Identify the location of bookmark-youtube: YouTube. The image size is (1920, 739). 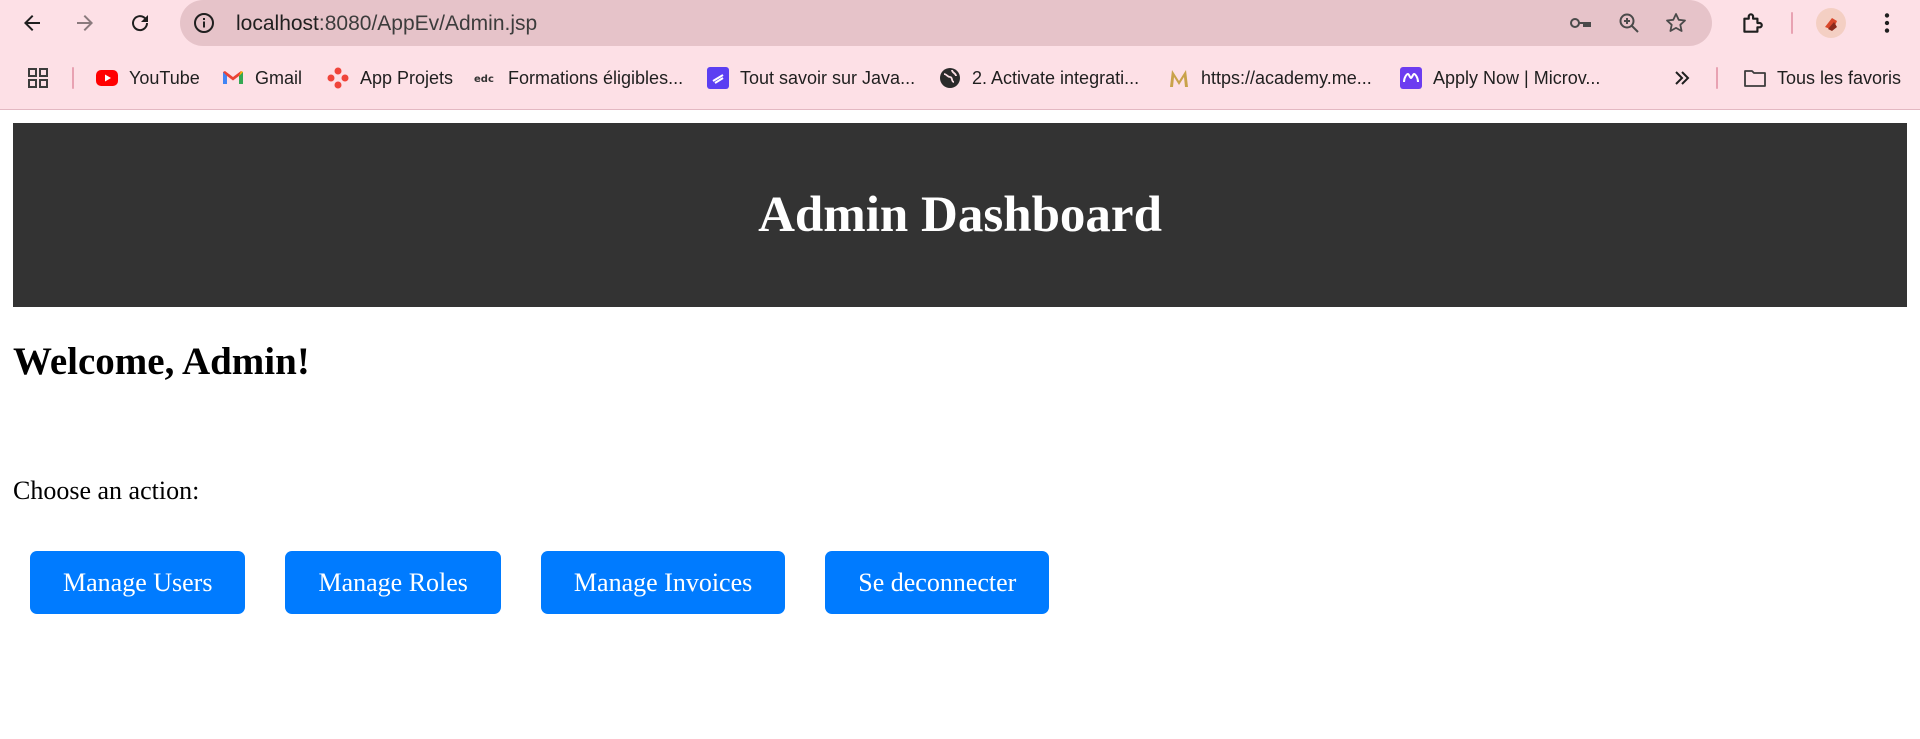
(147, 78).